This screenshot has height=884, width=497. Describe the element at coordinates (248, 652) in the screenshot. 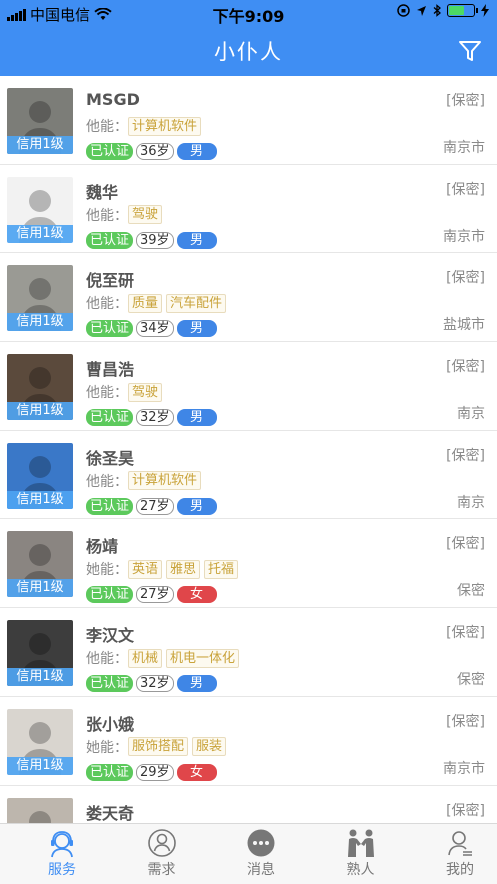

I see `list-item: 信用1级 李汉文 [保密] 他能： 机械 机电一体化 已认证 32岁 男 保密` at that location.